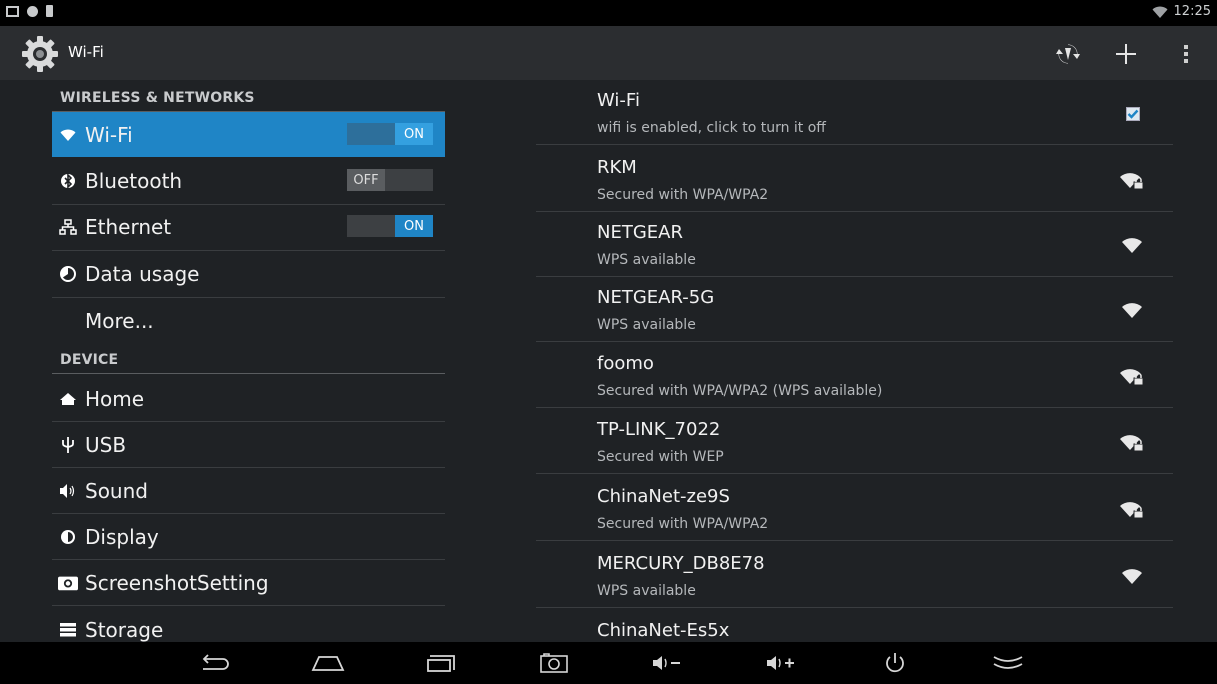  I want to click on sidebar-item-label: Data usage, so click(142, 274).